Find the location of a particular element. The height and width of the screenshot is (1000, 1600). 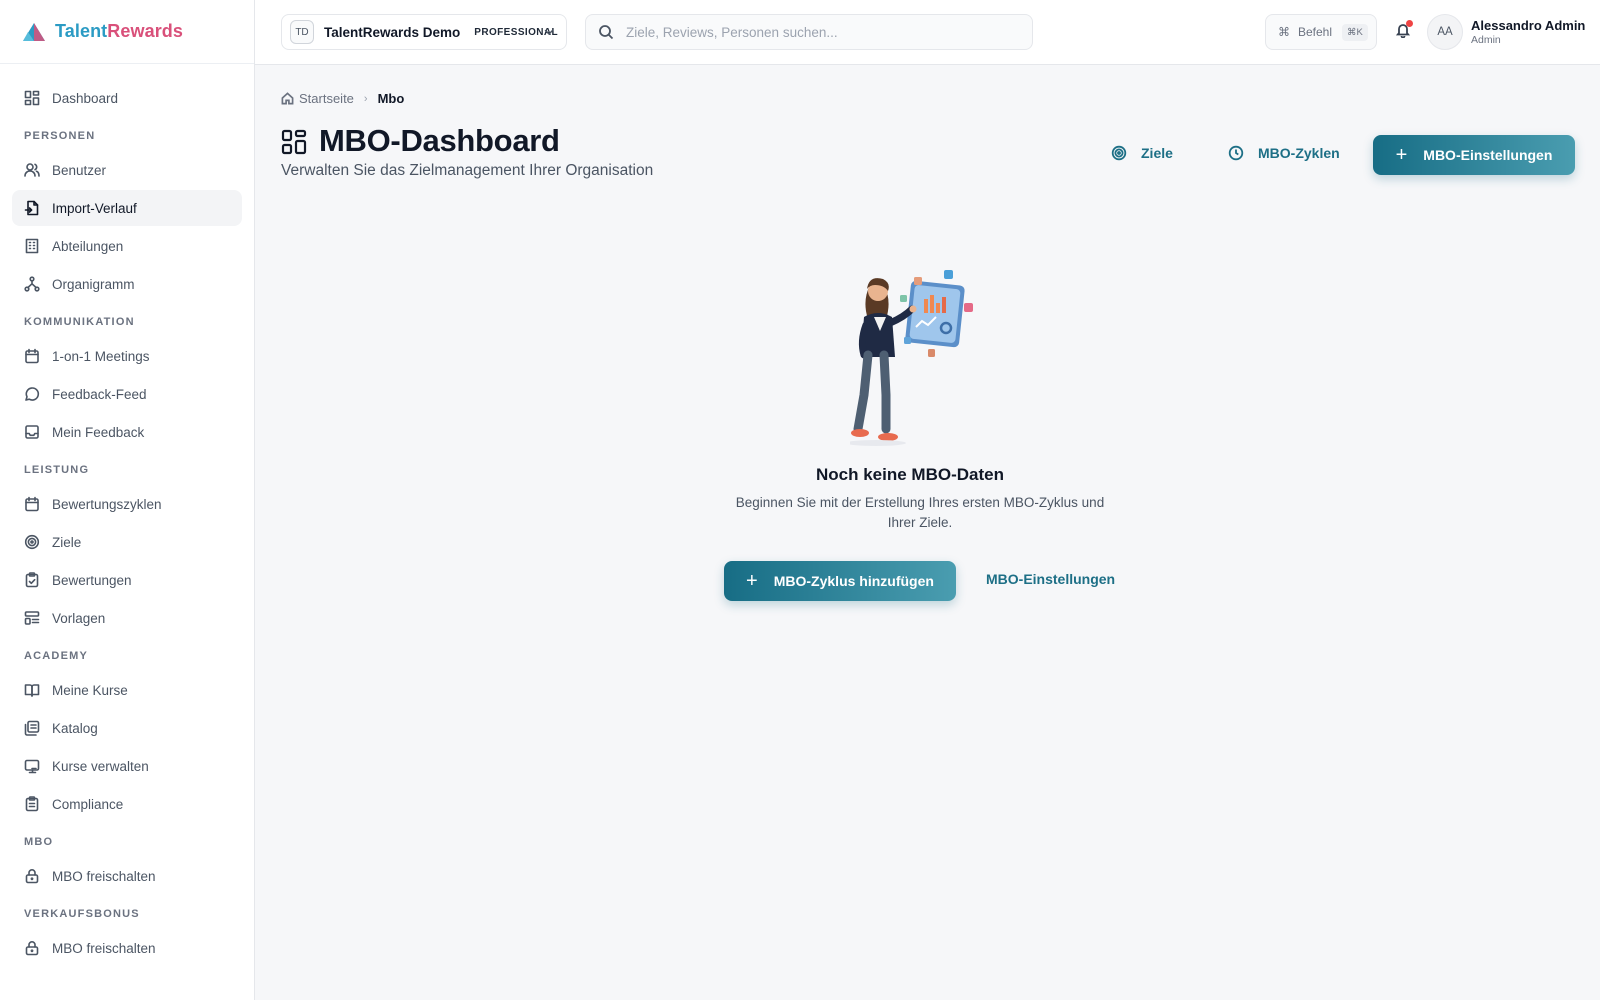

sidebar-item-label: Mein Feedback is located at coordinates (98, 432).